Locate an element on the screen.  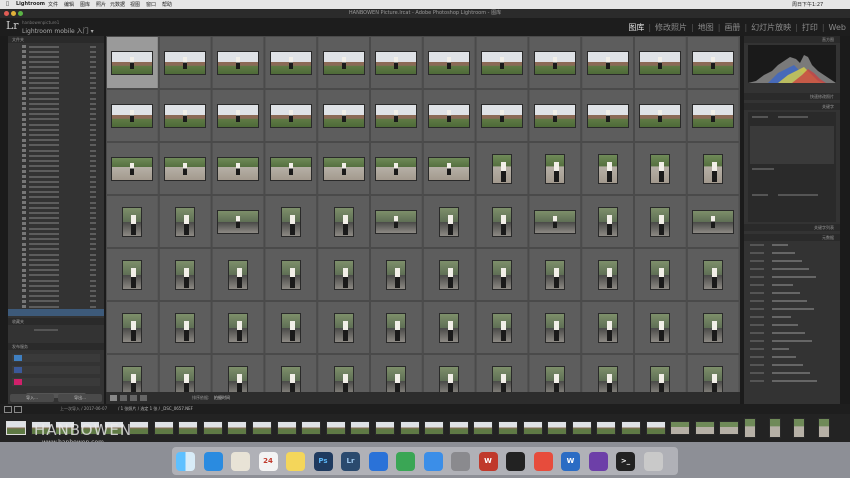
notes-dock-icon is located at coordinates (295, 461).